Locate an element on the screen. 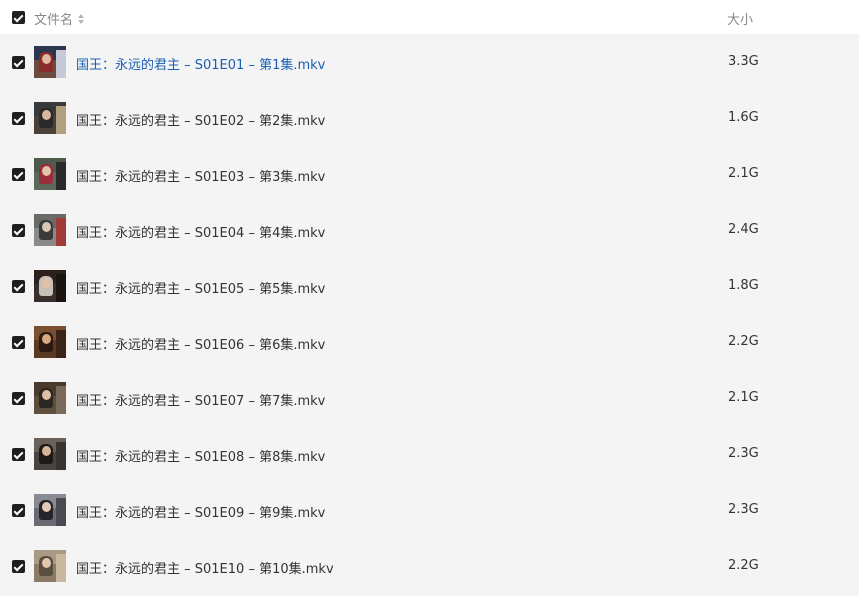 The height and width of the screenshot is (596, 859). select-all-checkbox is located at coordinates (18, 17).